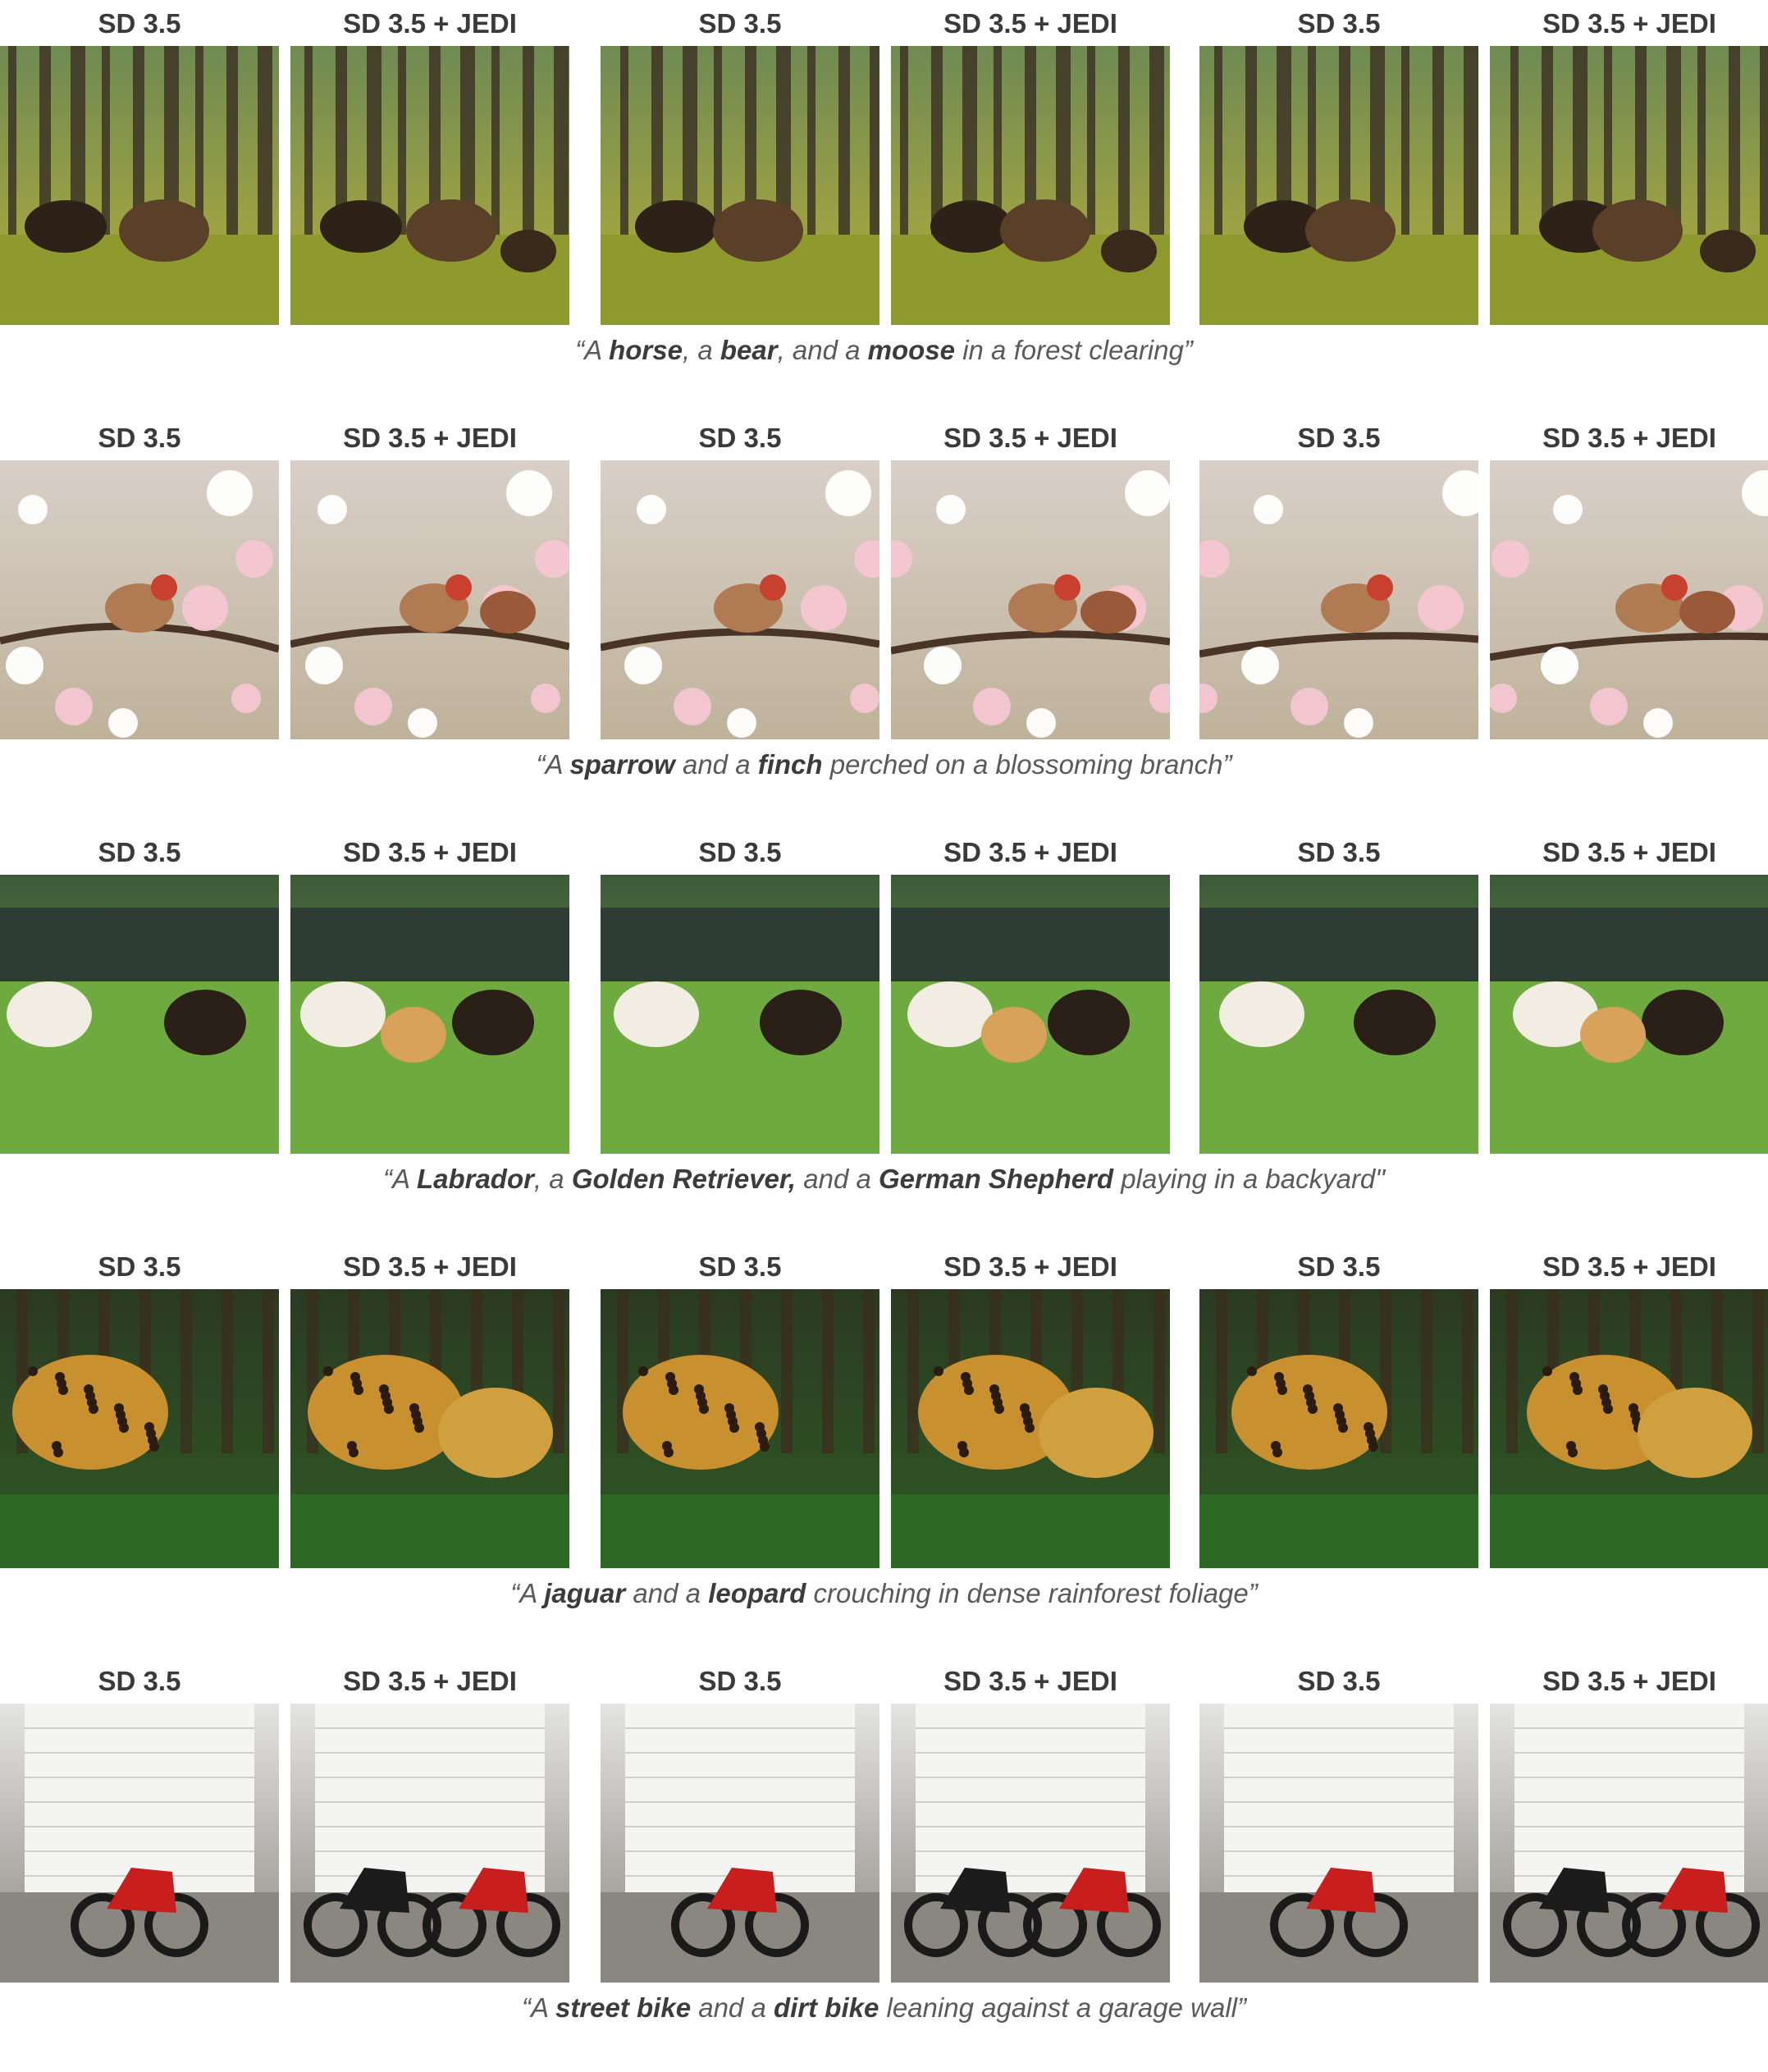  What do you see at coordinates (646, 350) in the screenshot?
I see `caption-keyword: horse` at bounding box center [646, 350].